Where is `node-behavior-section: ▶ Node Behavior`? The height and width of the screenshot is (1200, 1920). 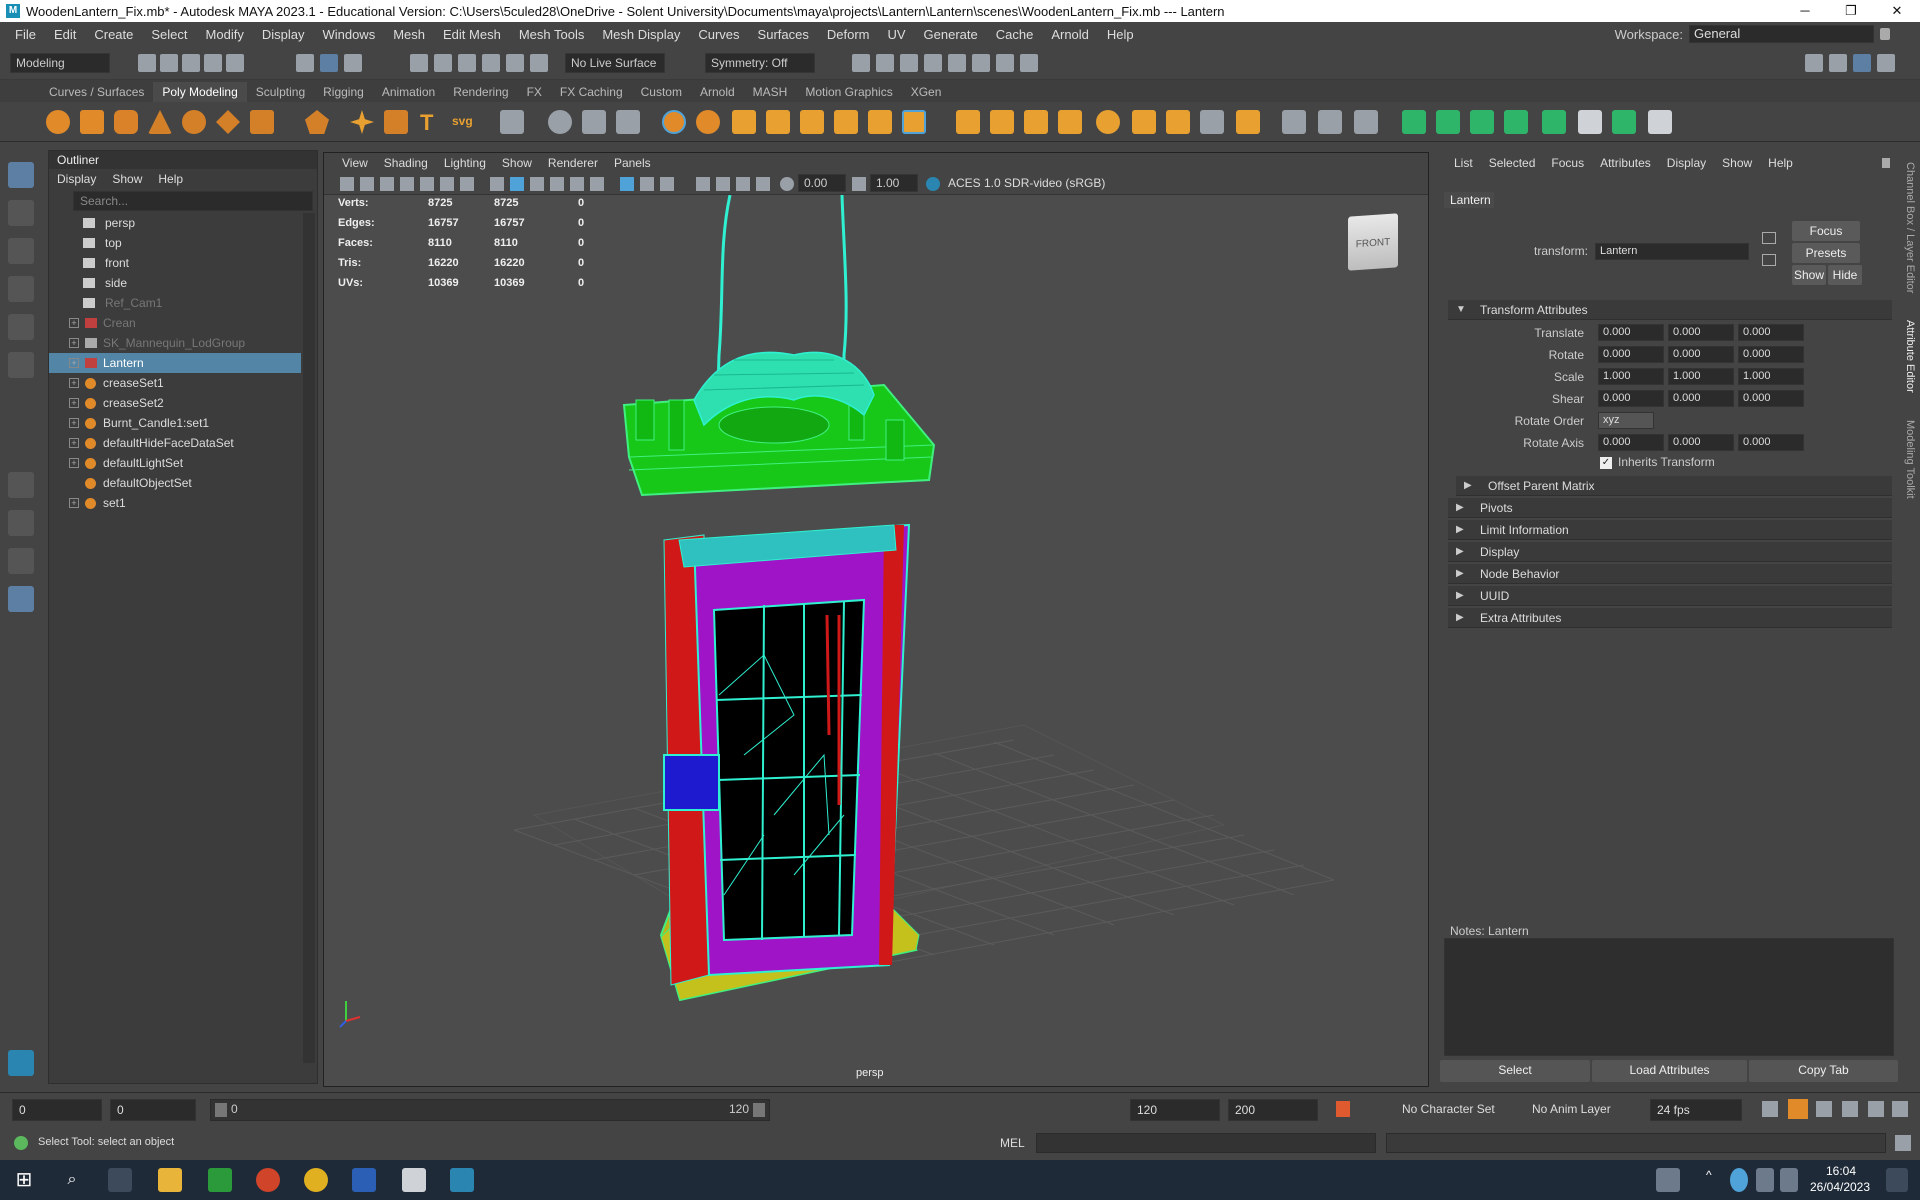
node-behavior-section: ▶ Node Behavior is located at coordinates (1670, 574).